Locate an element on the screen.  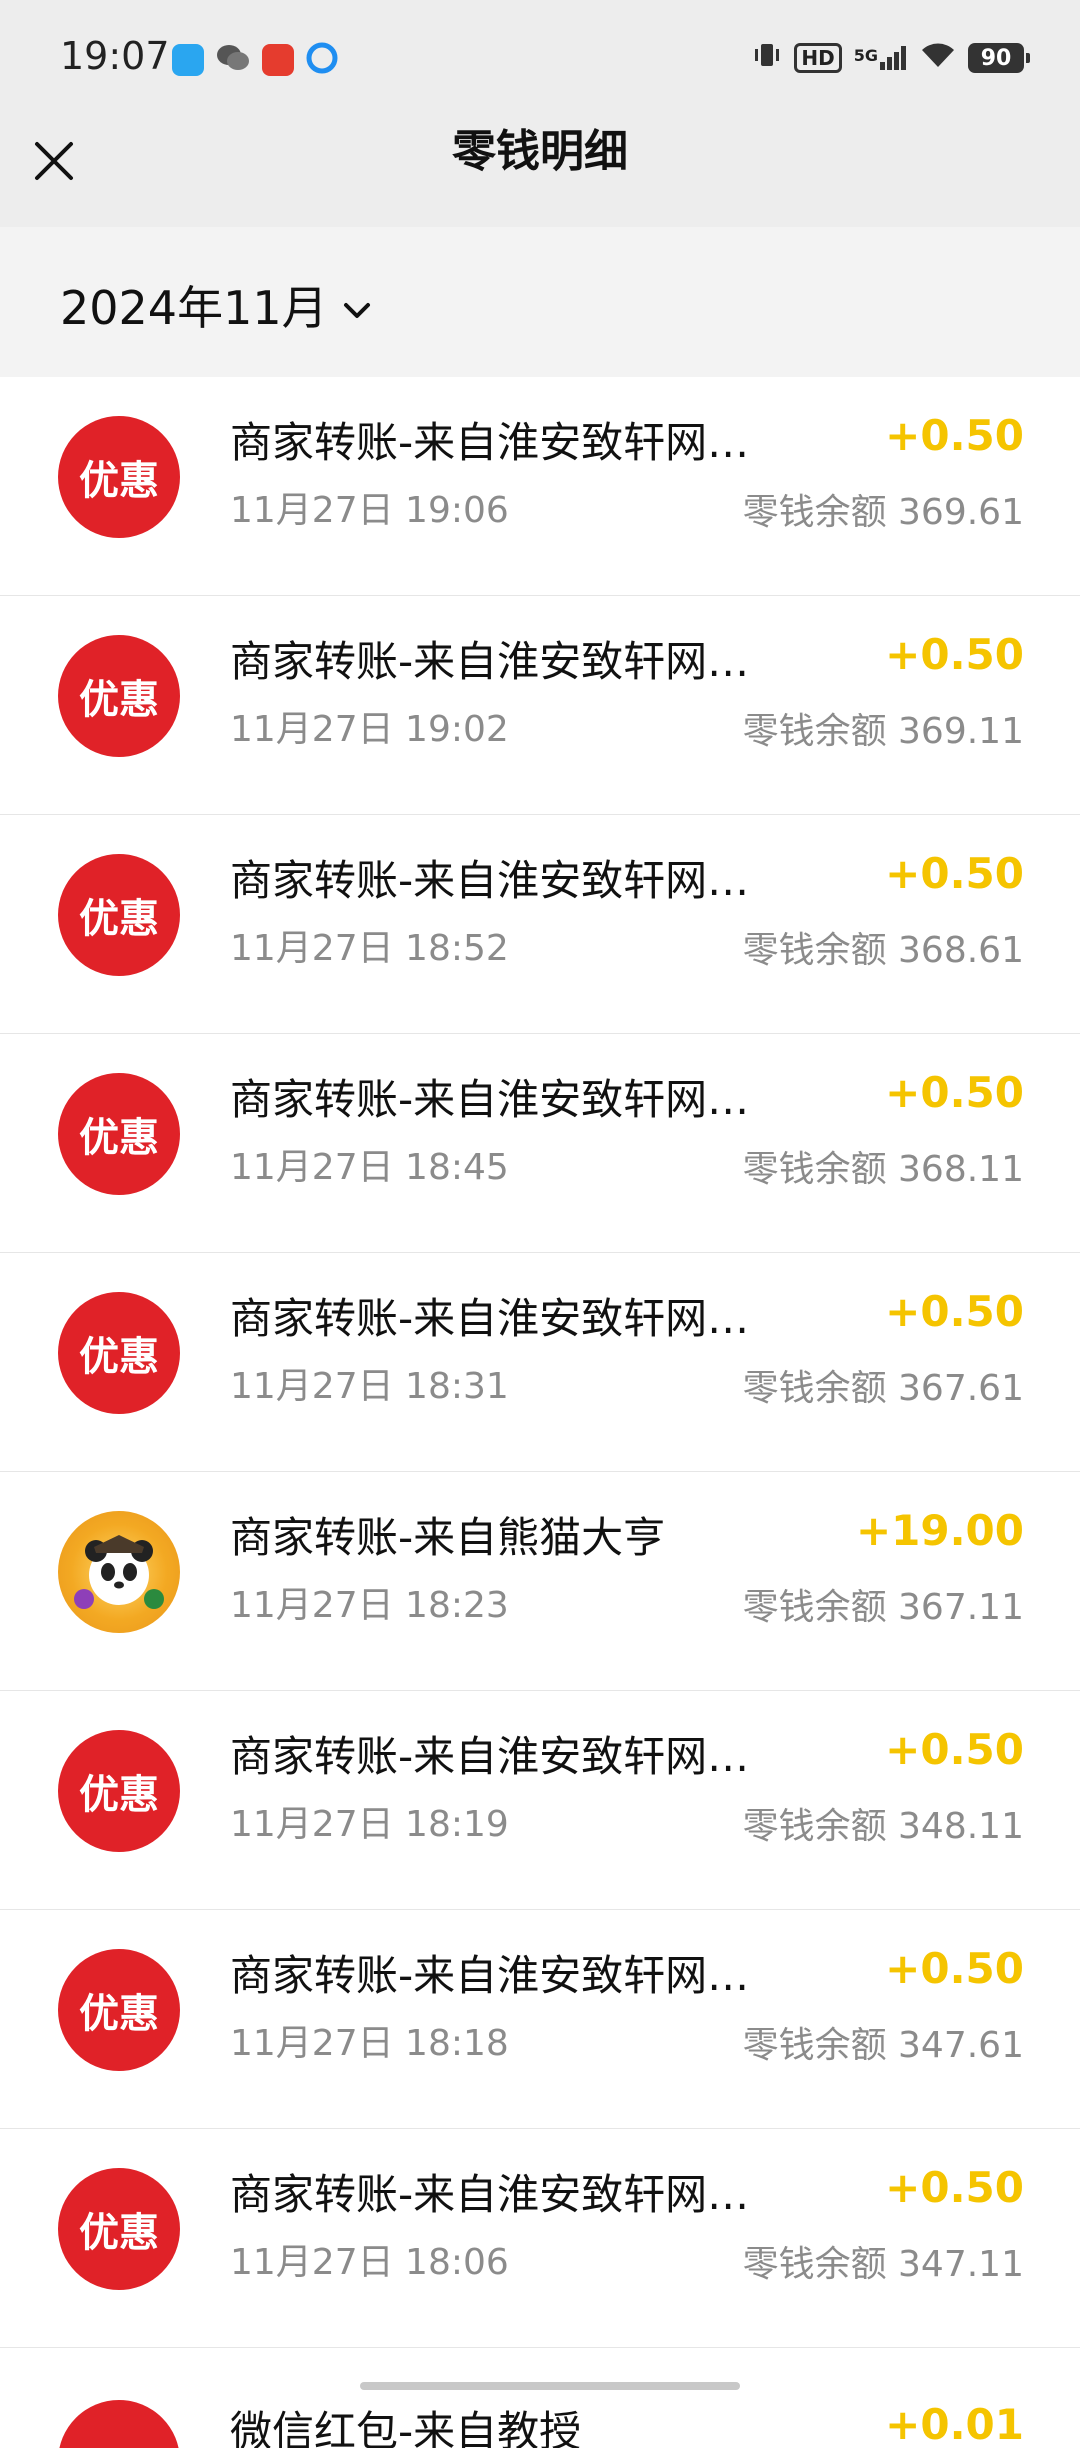
chevron-down-icon is located at coordinates (357, 305).